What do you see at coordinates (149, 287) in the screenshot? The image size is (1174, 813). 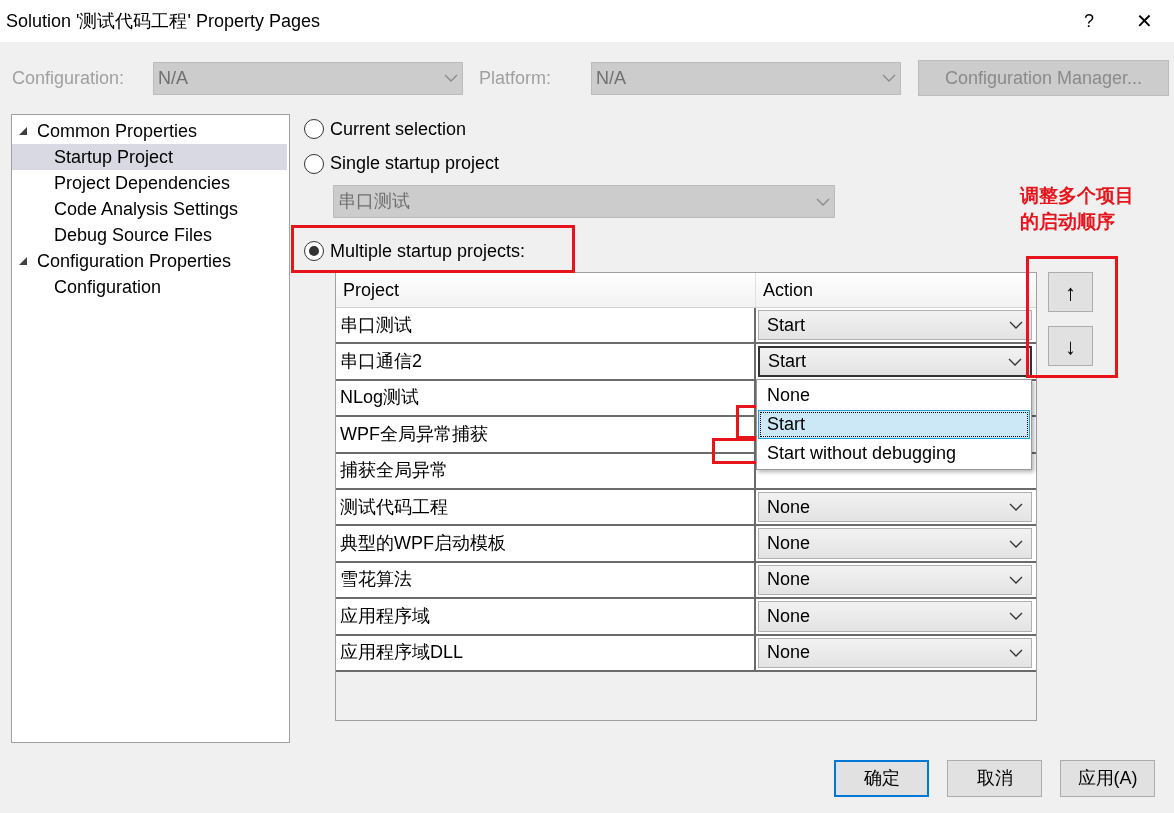 I see `tree-item: Configuration` at bounding box center [149, 287].